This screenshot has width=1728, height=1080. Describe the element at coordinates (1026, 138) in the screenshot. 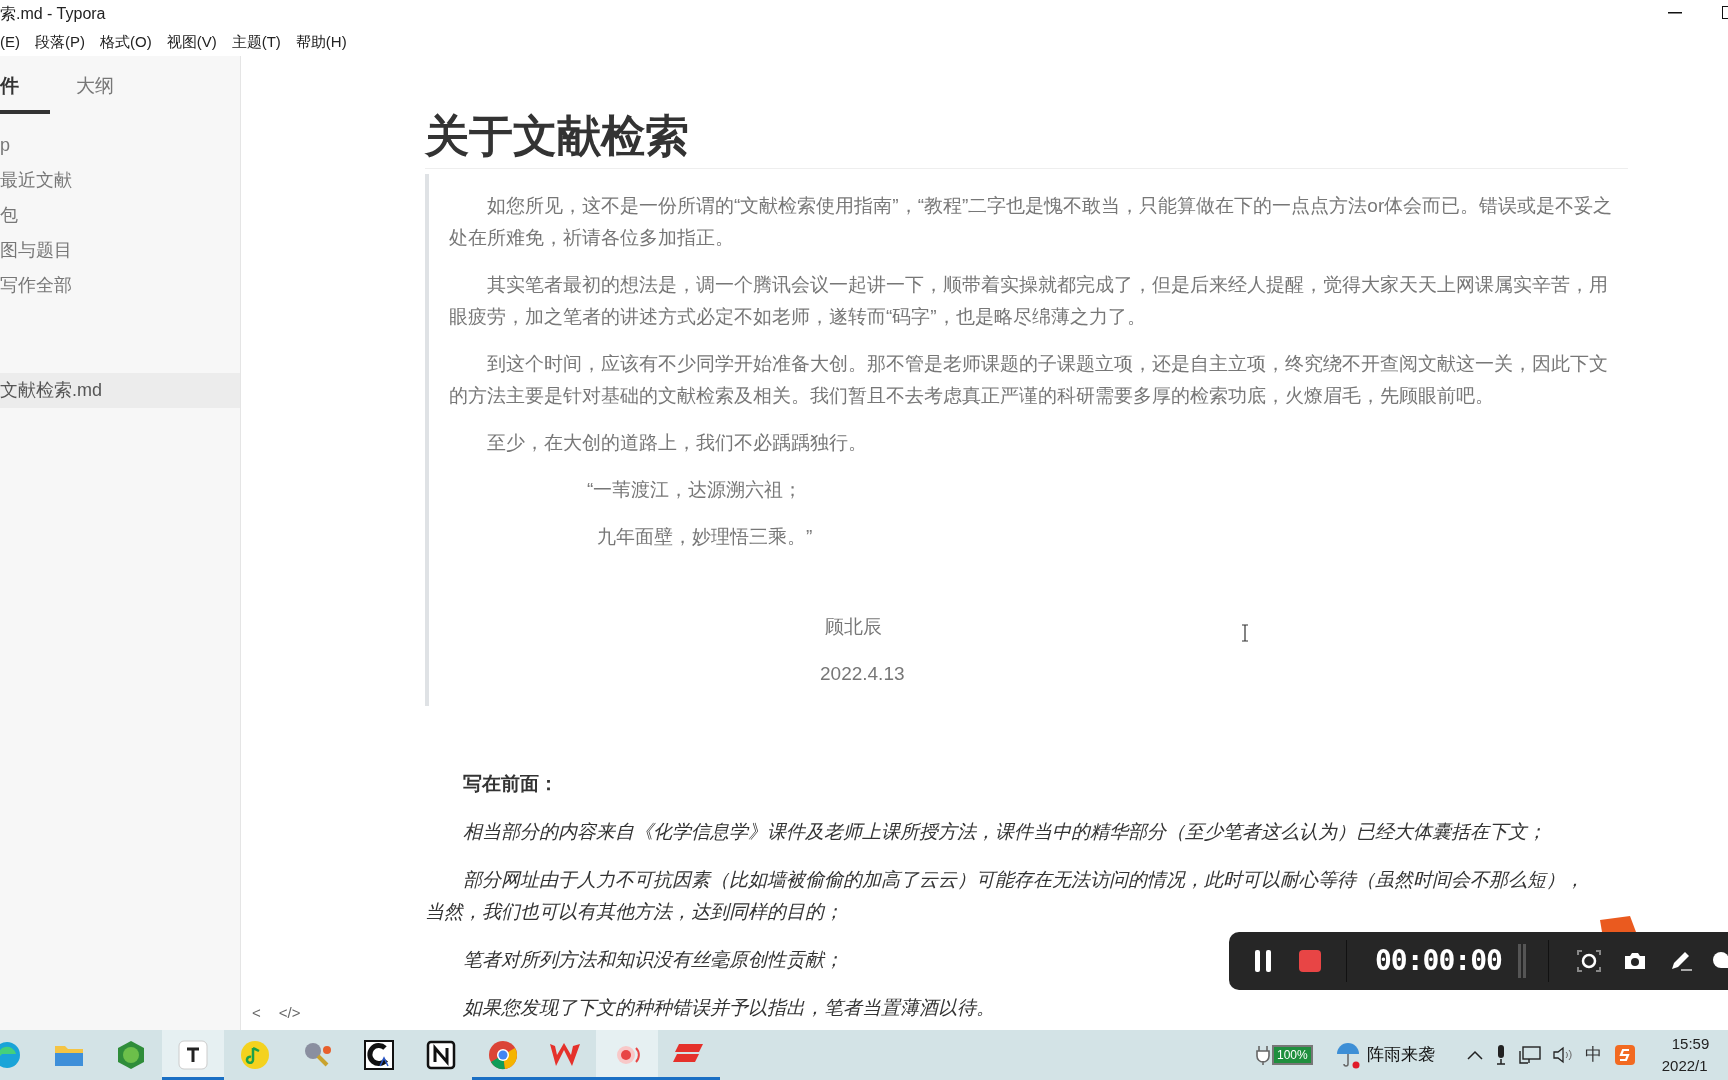

I see `document-heading: 关于文献检索` at that location.